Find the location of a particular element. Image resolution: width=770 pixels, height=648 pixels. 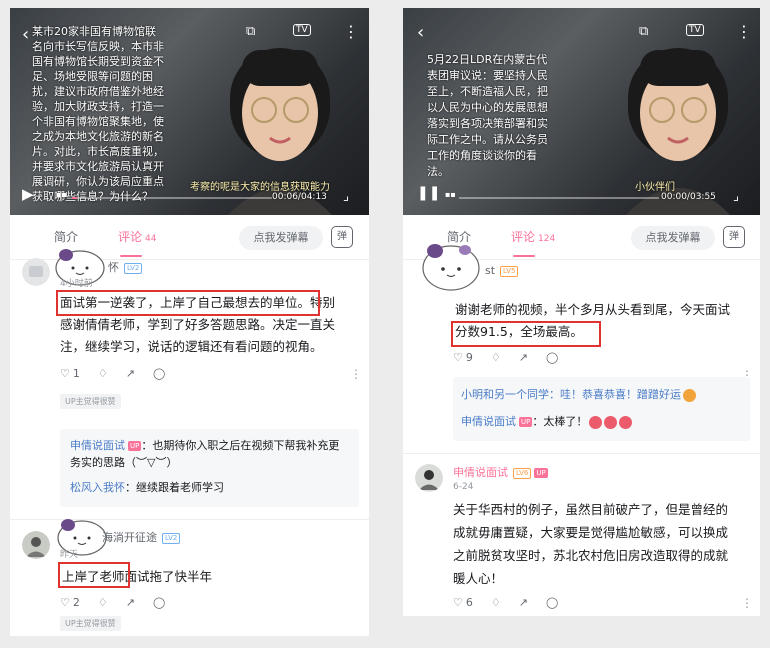

commenter-name: 怀 LV2 is located at coordinates (125, 267).